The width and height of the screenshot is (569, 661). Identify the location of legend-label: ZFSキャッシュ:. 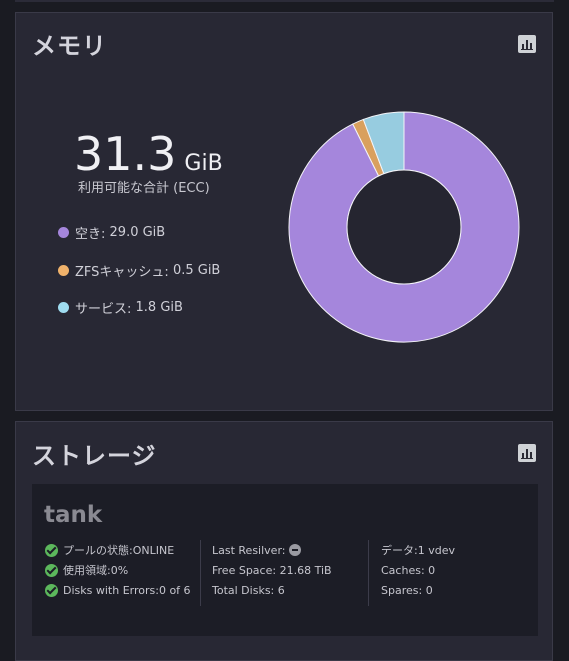
(122, 272).